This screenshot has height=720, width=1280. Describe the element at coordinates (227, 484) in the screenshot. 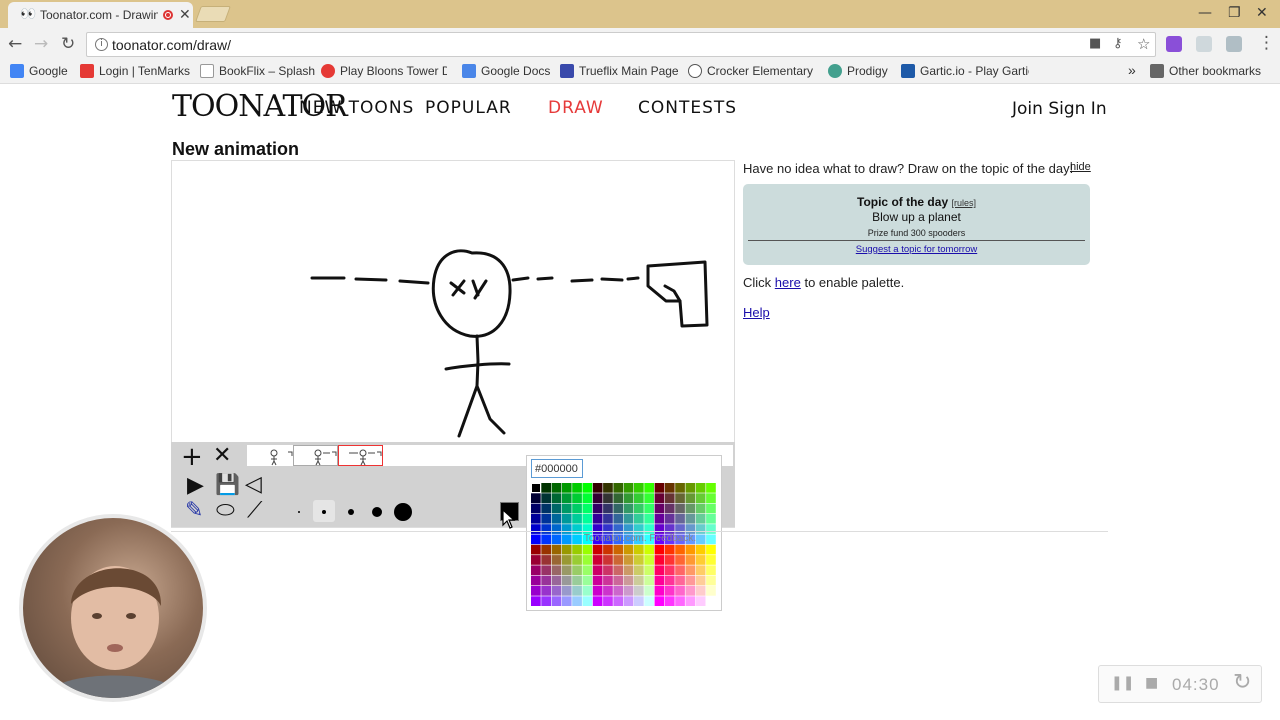

I see `save-icon: 💾` at that location.